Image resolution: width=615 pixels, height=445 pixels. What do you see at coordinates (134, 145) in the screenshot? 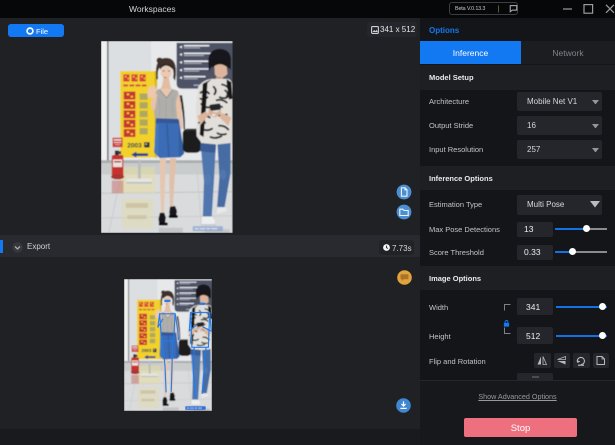
I see `svg-text: 2003` at bounding box center [134, 145].